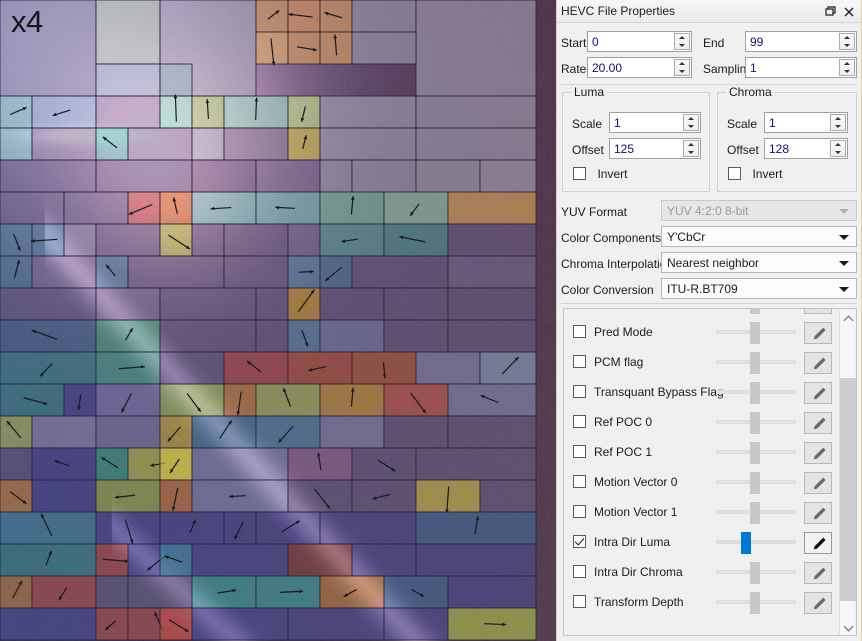  I want to click on close-icon, so click(849, 11).